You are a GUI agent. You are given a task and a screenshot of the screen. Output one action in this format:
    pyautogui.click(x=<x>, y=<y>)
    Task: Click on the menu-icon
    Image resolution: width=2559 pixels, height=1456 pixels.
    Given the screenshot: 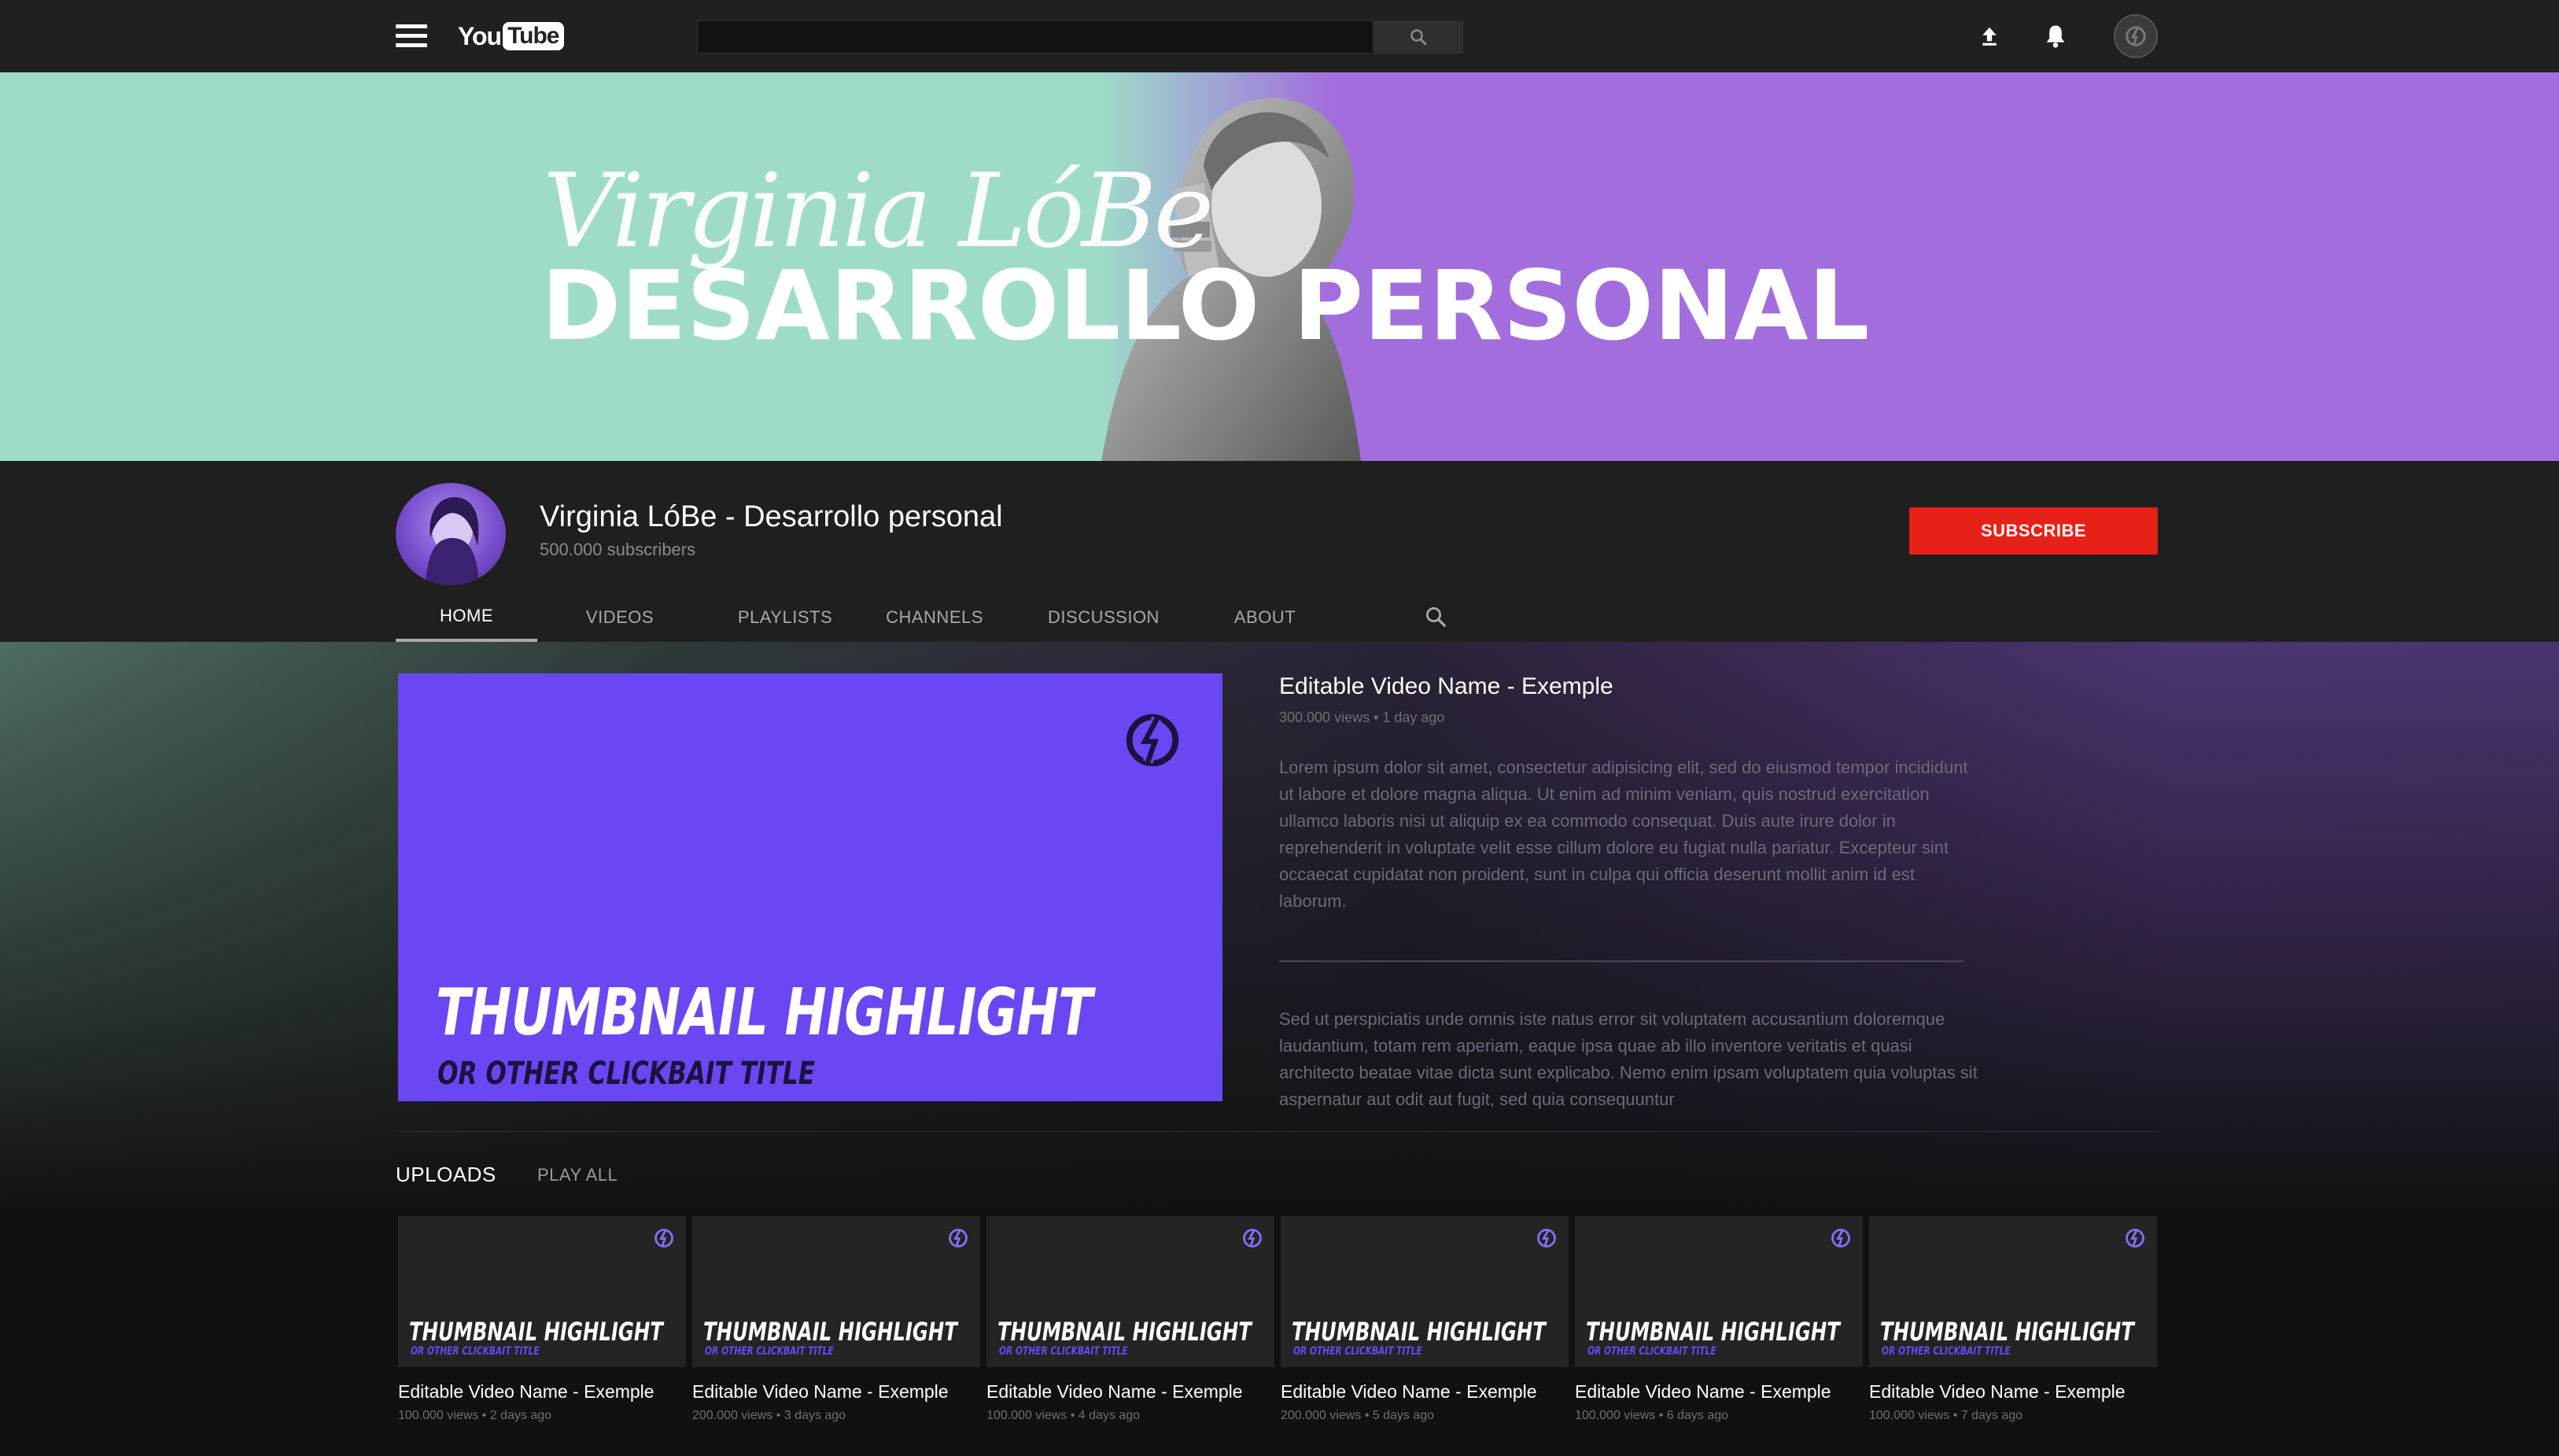 What is the action you would take?
    pyautogui.click(x=411, y=36)
    